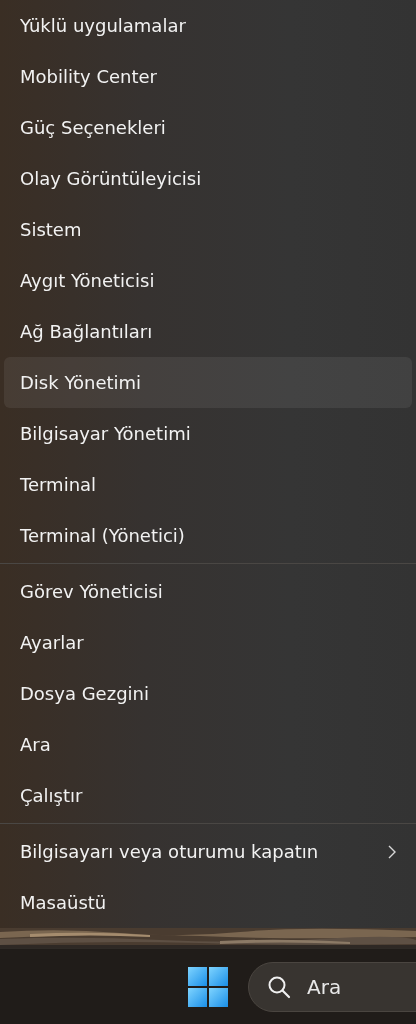 This screenshot has width=416, height=1024. What do you see at coordinates (208, 591) in the screenshot?
I see `menu-item: Görev Yöneticisi` at bounding box center [208, 591].